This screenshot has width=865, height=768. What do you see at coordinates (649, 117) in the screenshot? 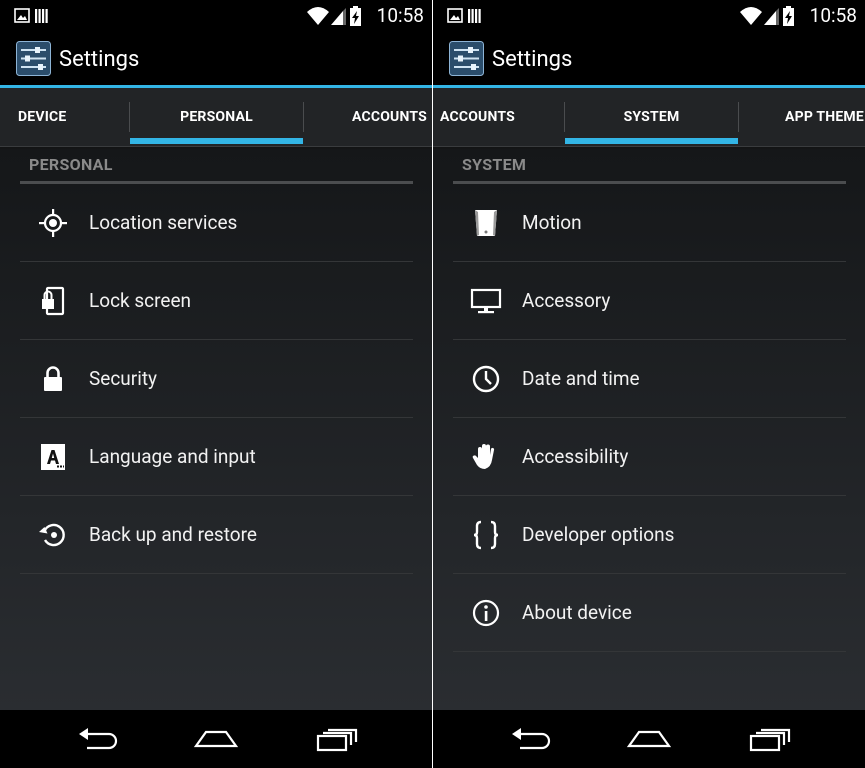
I see `tab-bar: ACCOUNTS SYSTEM APP THEME` at bounding box center [649, 117].